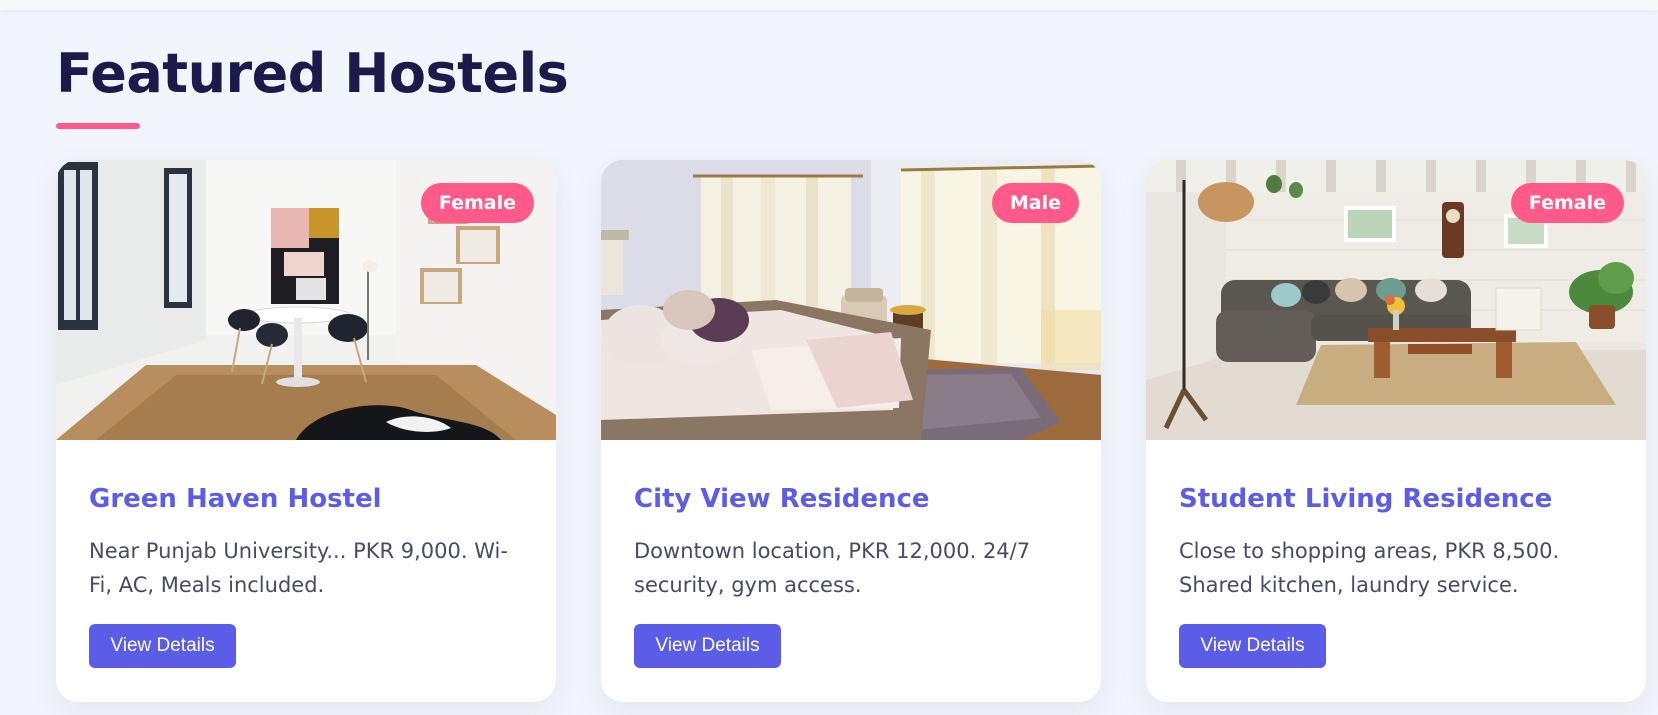 Image resolution: width=1658 pixels, height=715 pixels. Describe the element at coordinates (312, 73) in the screenshot. I see `section-title: Featured Hostels` at that location.